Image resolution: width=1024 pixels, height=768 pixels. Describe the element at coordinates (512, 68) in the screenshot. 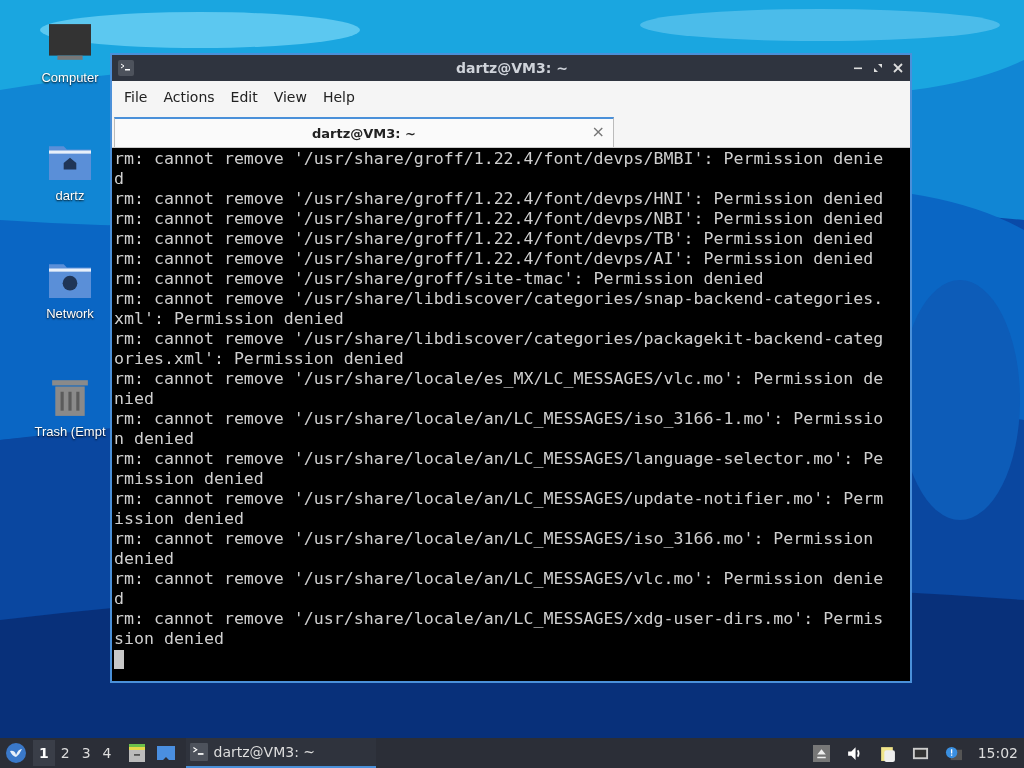

I see `window-title: dartz@VM3: ~` at that location.